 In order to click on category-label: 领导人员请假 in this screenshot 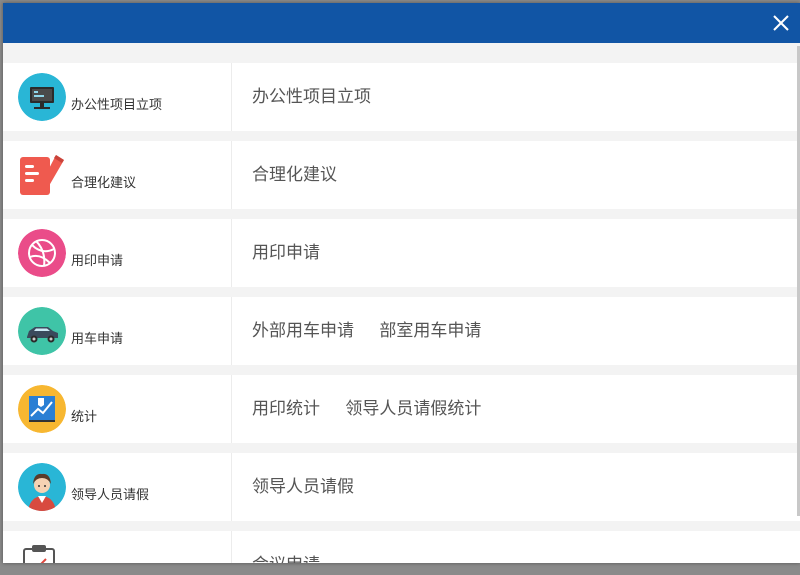, I will do `click(110, 495)`.